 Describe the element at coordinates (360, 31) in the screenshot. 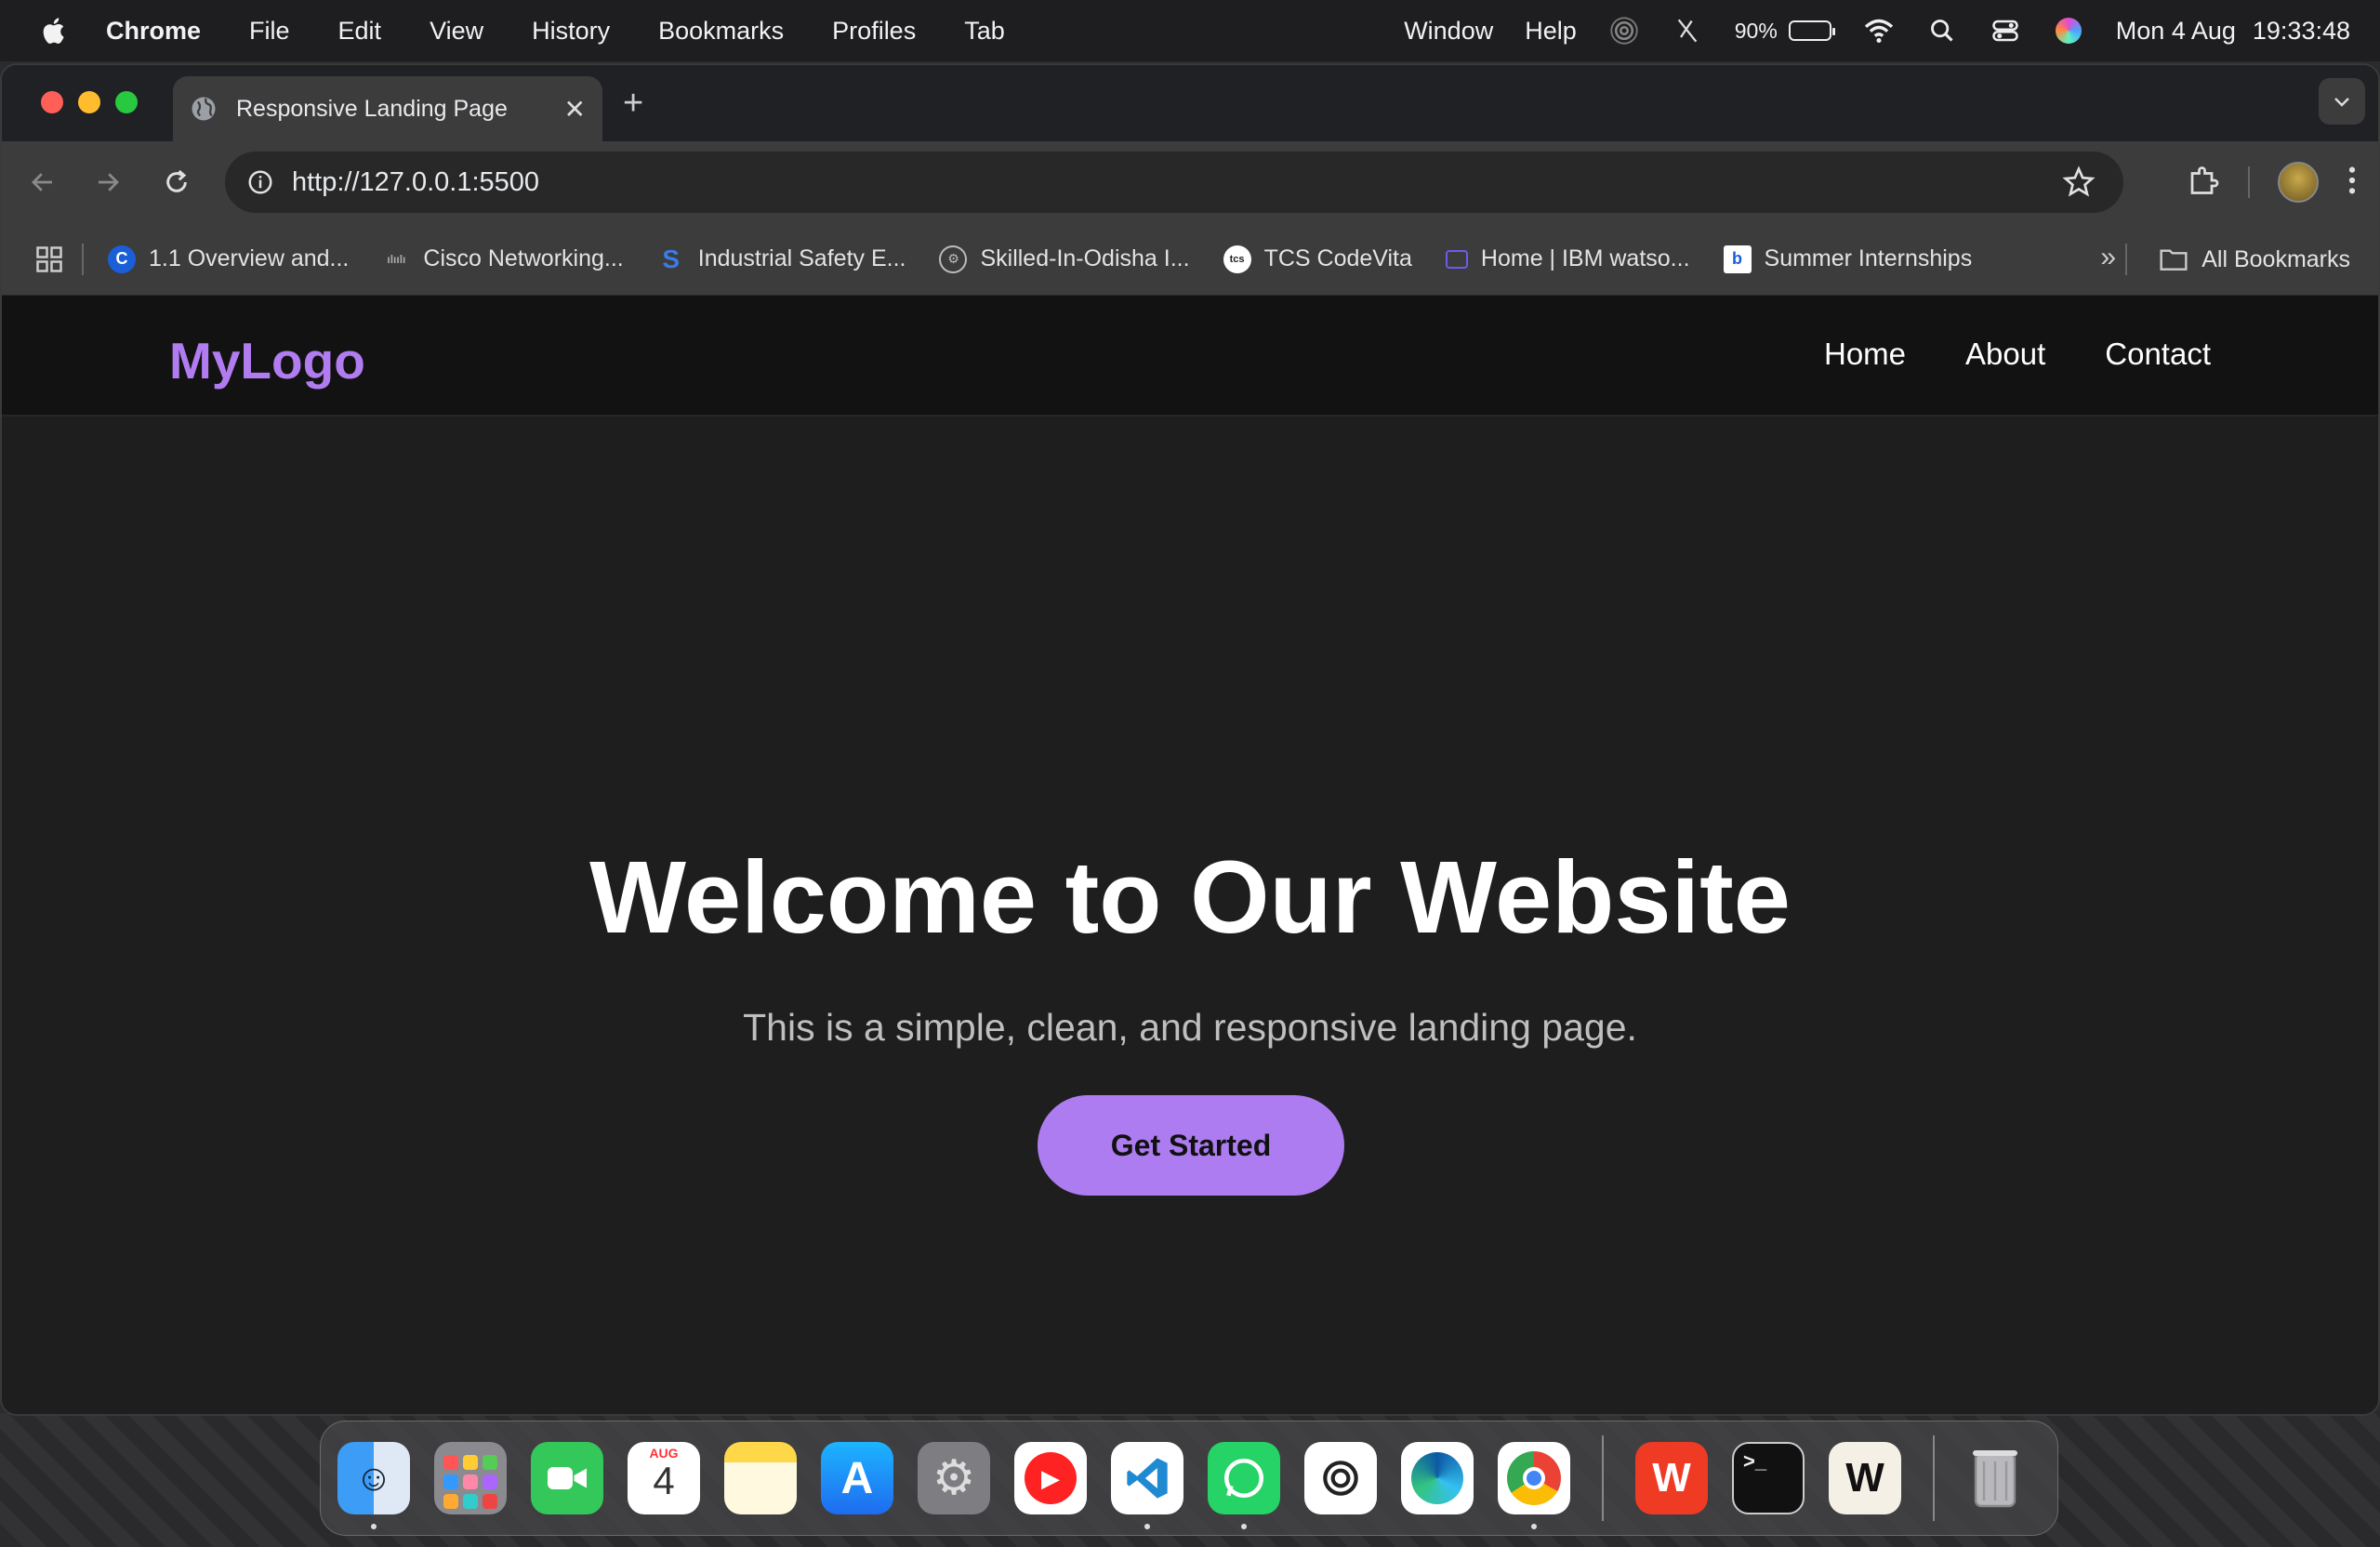

I see `menu-edit: Edit` at that location.